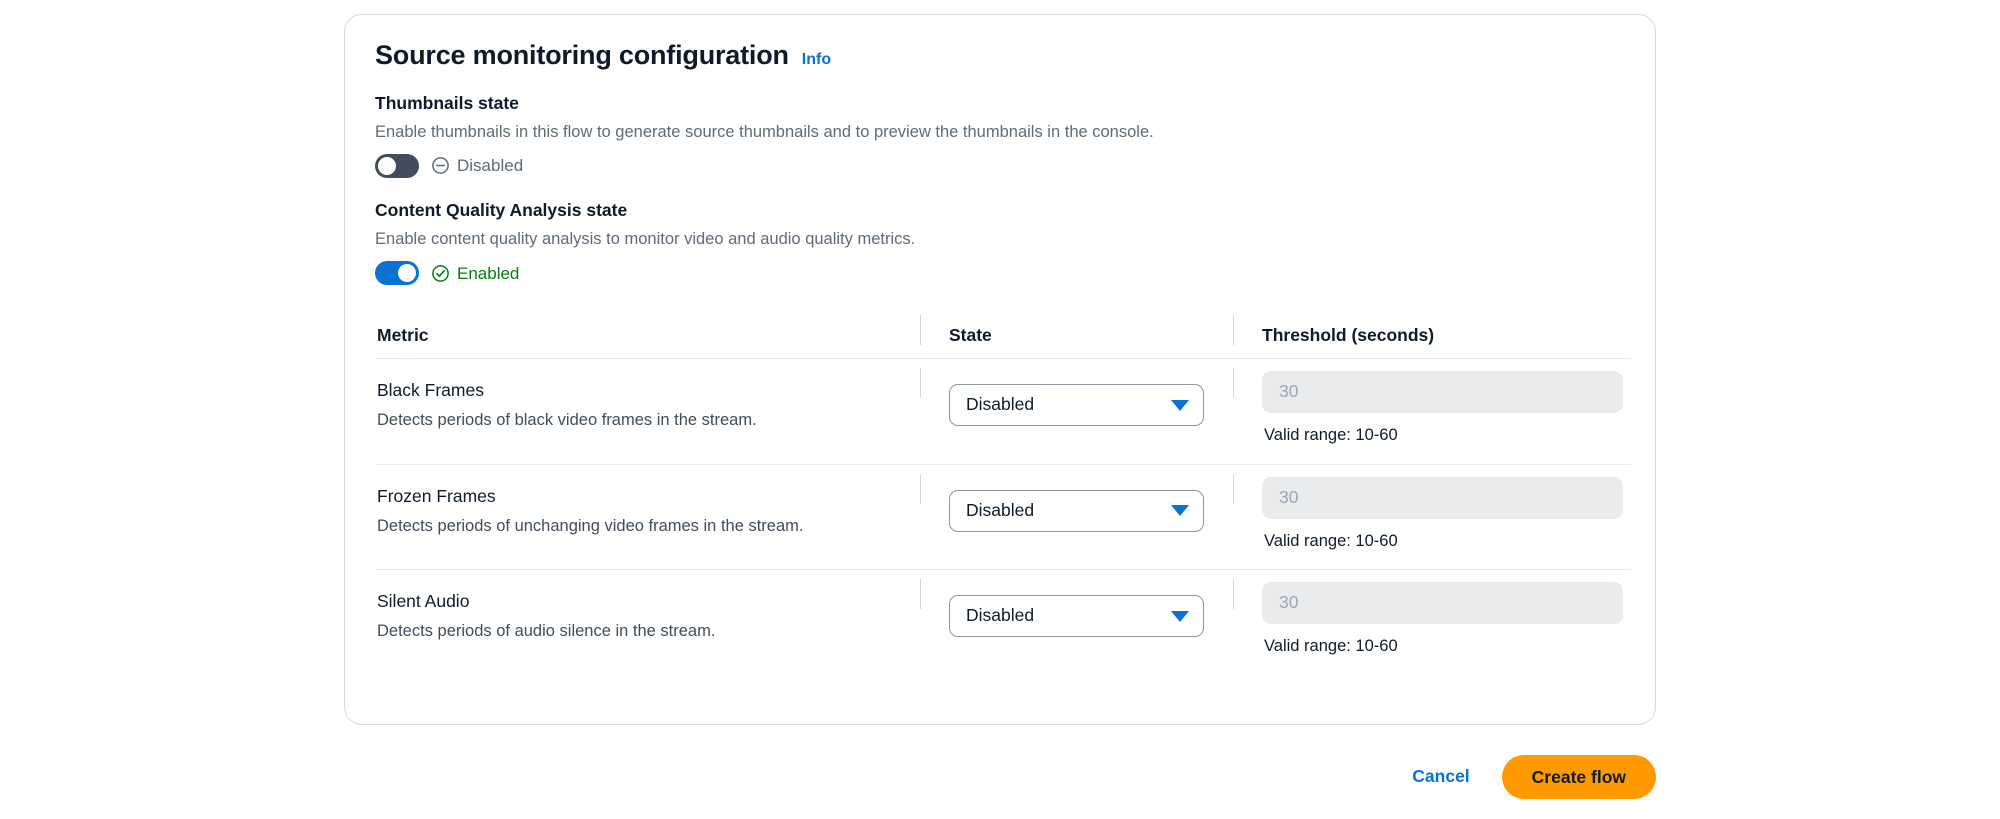 The height and width of the screenshot is (819, 2000). I want to click on state-select-black-frames: Disabled, so click(1076, 405).